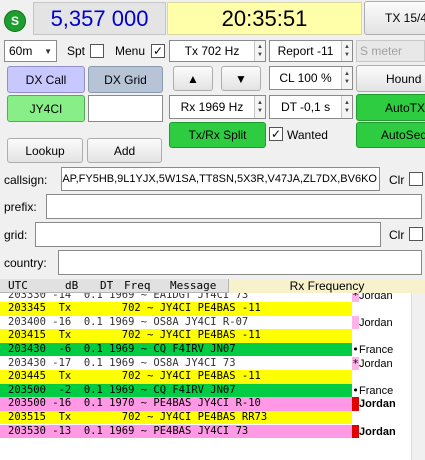 The image size is (425, 460). Describe the element at coordinates (326, 286) in the screenshot. I see `column-rx-frequency: Rx Frequency` at that location.